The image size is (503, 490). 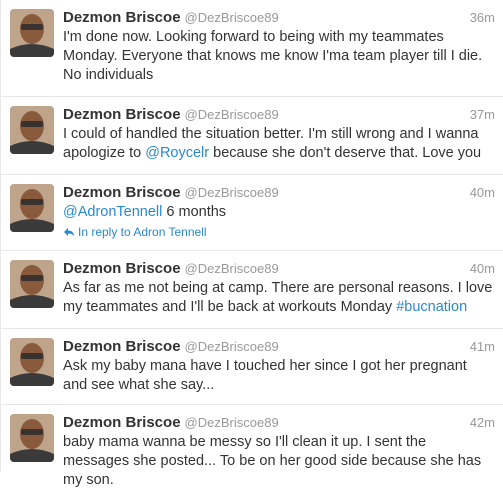 What do you see at coordinates (482, 347) in the screenshot?
I see `timestamp: 41m` at bounding box center [482, 347].